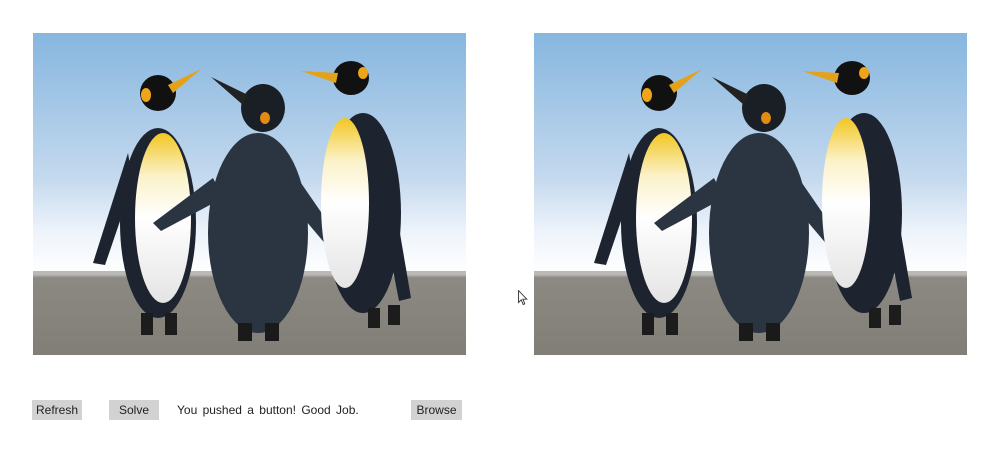 The height and width of the screenshot is (473, 1000). I want to click on mouse-pointer-icon, so click(523, 298).